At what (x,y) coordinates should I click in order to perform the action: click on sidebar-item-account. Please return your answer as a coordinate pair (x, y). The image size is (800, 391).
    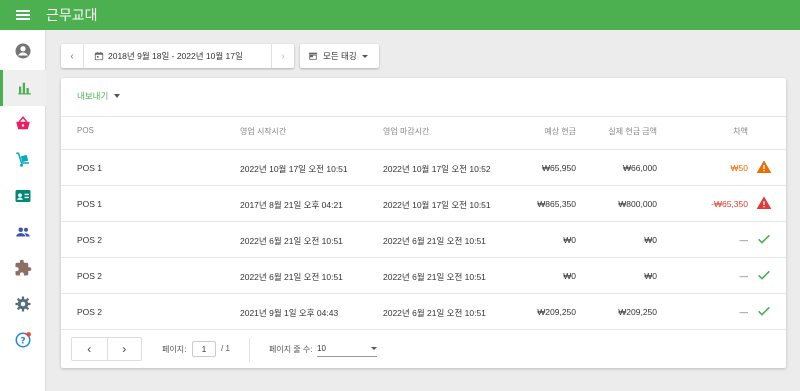
    Looking at the image, I should click on (23, 51).